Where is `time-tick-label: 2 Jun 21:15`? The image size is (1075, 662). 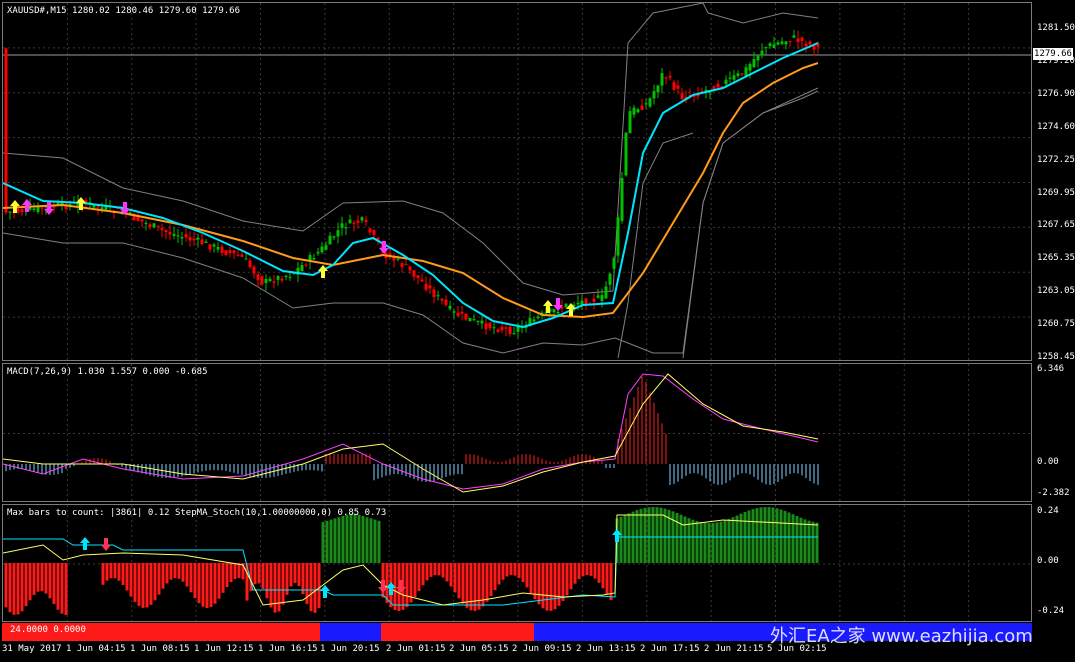
time-tick-label: 2 Jun 21:15 is located at coordinates (734, 649).